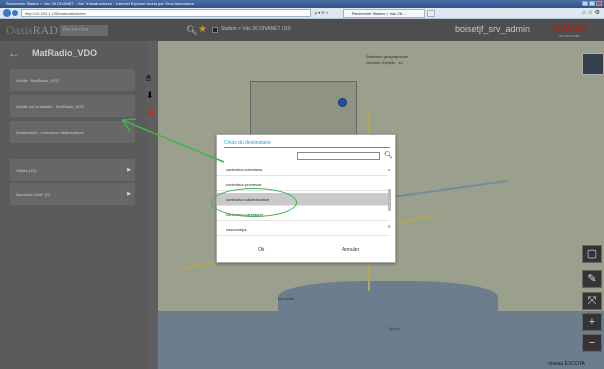 The height and width of the screenshot is (369, 604). What do you see at coordinates (307, 147) in the screenshot?
I see `dialog-title-divider` at bounding box center [307, 147].